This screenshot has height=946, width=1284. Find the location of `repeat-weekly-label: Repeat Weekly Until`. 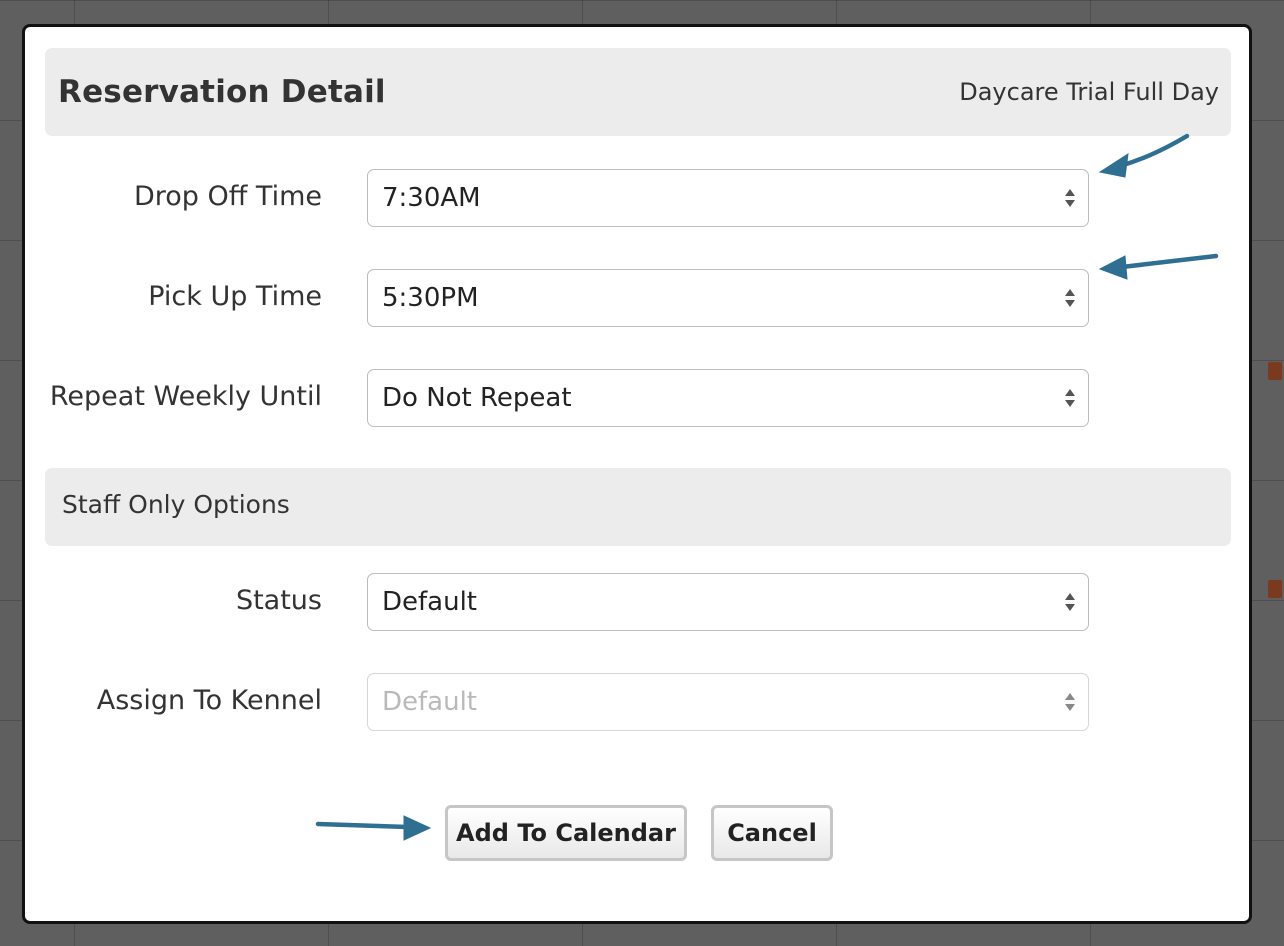

repeat-weekly-label: Repeat Weekly Until is located at coordinates (185, 396).